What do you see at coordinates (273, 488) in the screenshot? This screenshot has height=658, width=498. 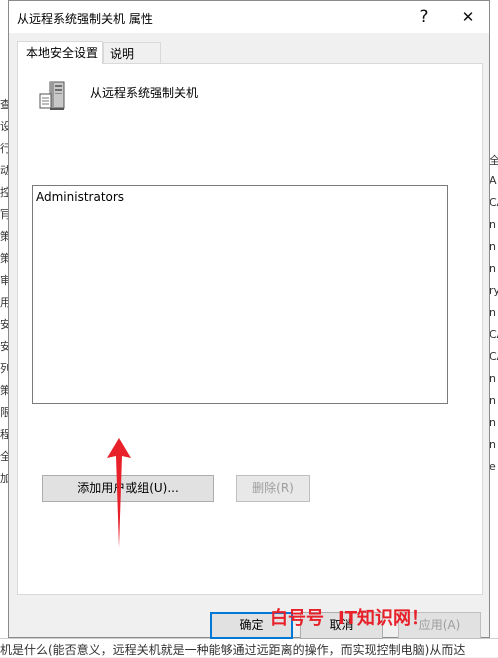 I see `remove-button: 删除(R)` at bounding box center [273, 488].